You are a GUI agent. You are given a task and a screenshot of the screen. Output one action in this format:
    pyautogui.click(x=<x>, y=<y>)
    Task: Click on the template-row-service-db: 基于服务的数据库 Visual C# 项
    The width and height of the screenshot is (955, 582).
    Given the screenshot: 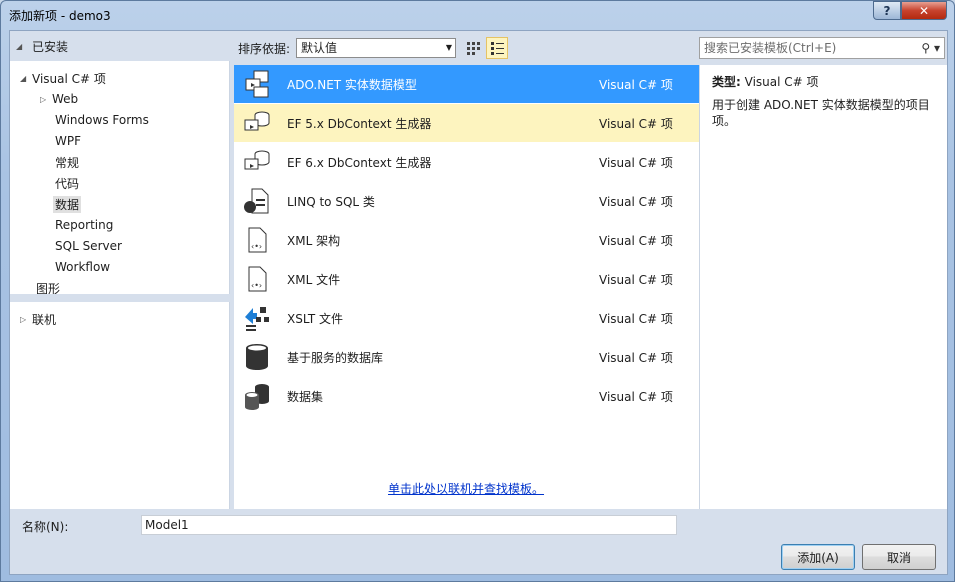 What is the action you would take?
    pyautogui.click(x=466, y=357)
    